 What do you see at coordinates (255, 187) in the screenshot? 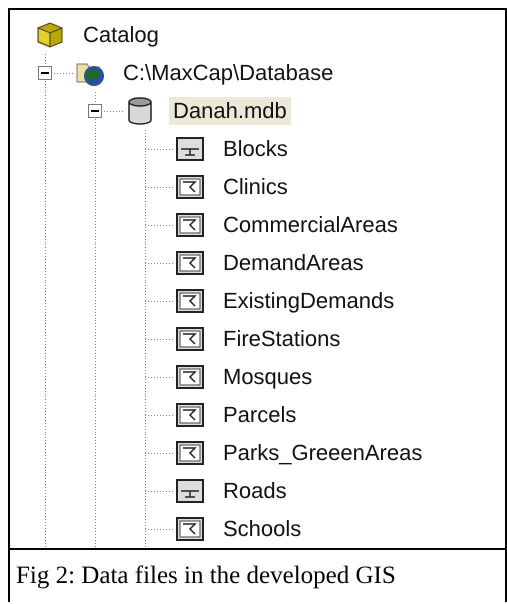
I see `tree-item: Clinics` at bounding box center [255, 187].